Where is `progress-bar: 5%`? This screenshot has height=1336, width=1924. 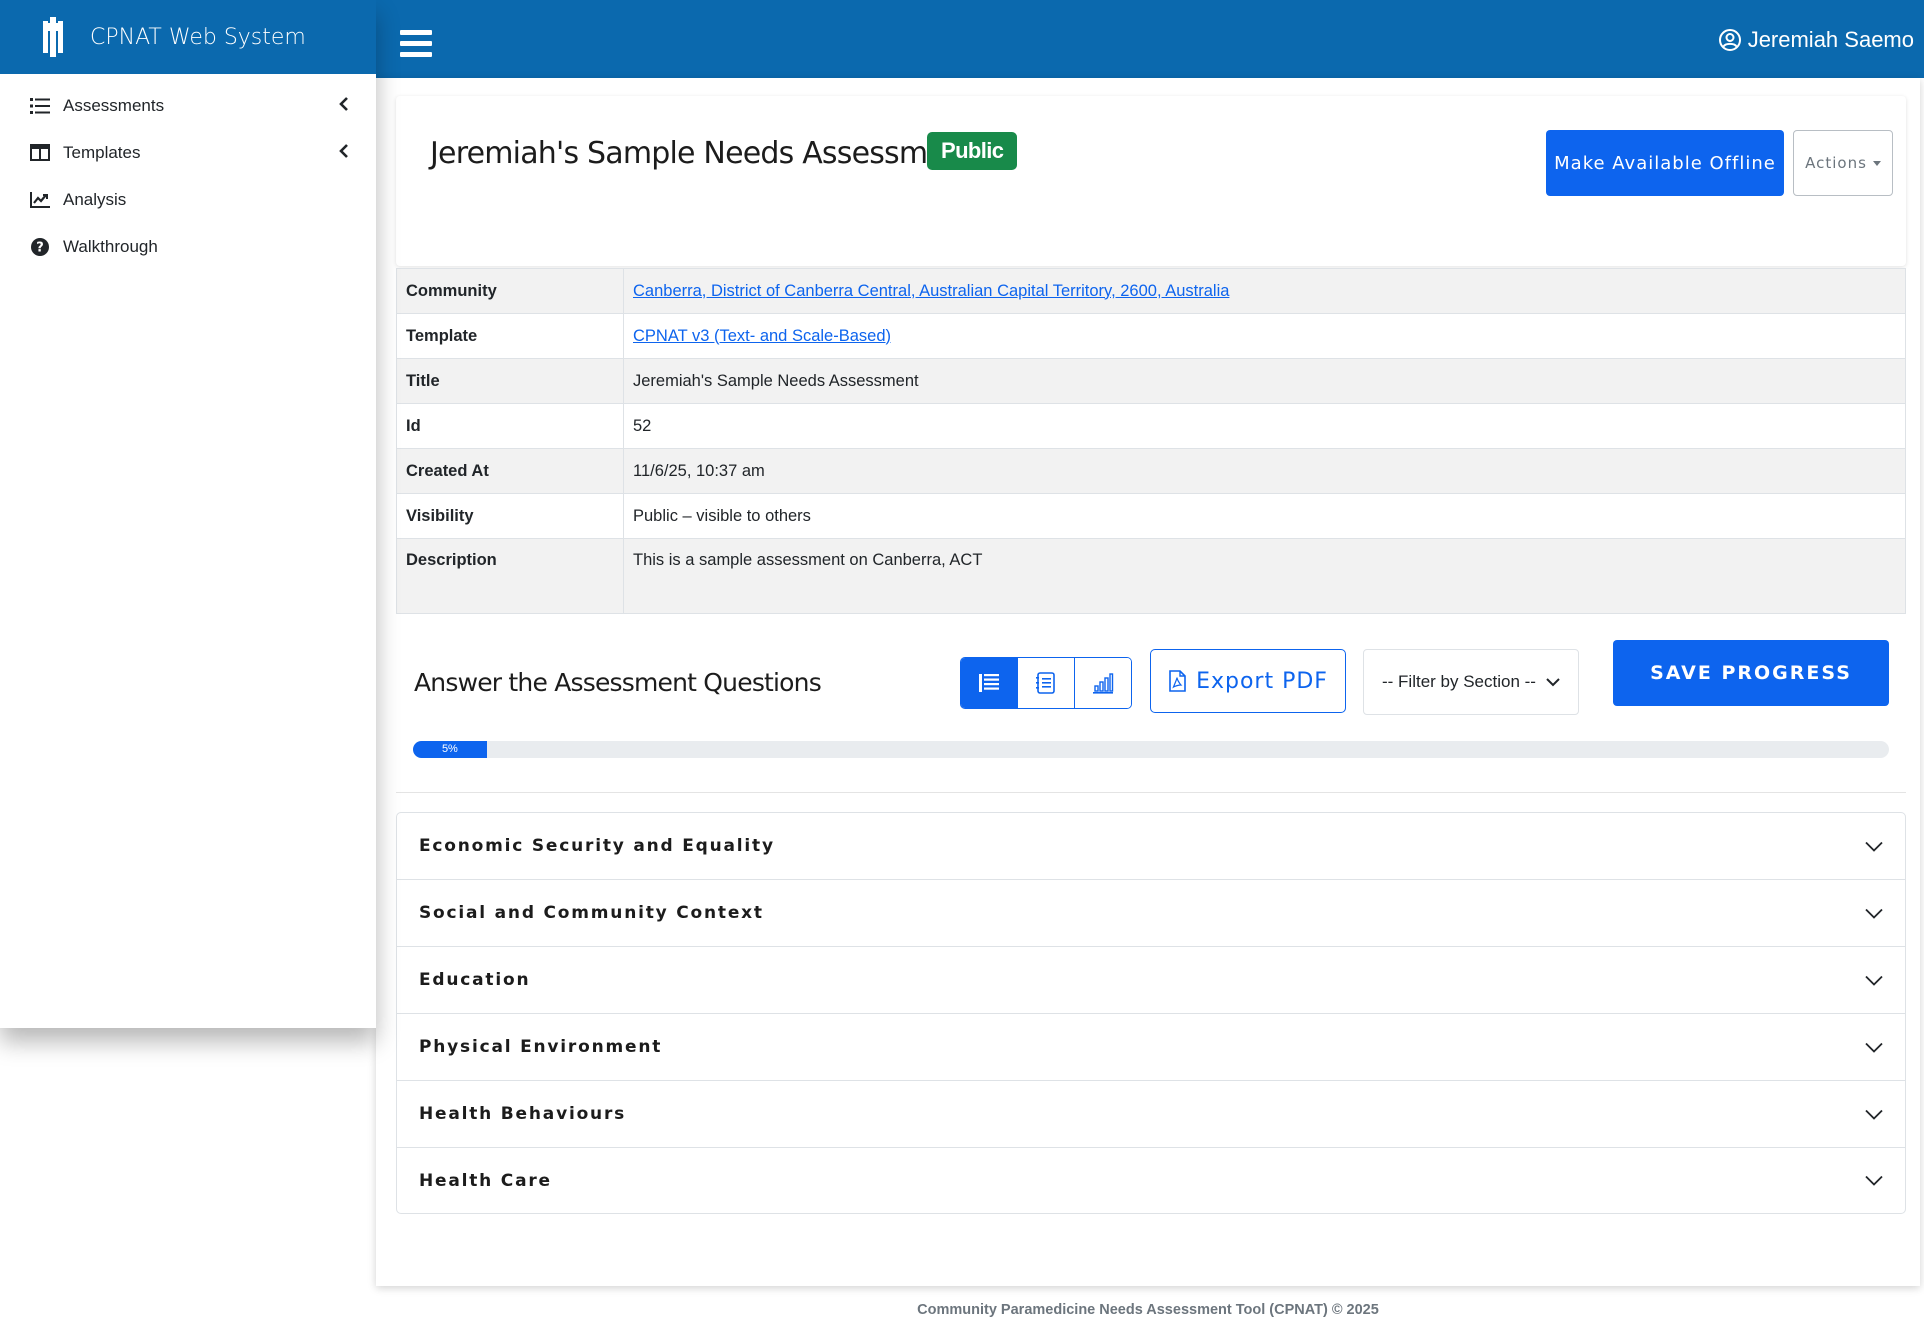 progress-bar: 5% is located at coordinates (1151, 749).